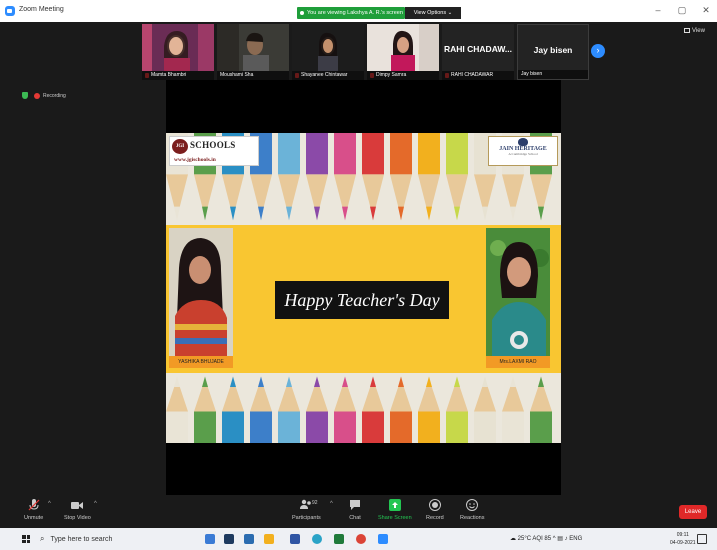  Describe the element at coordinates (295, 539) in the screenshot. I see `word-app-icon` at that location.